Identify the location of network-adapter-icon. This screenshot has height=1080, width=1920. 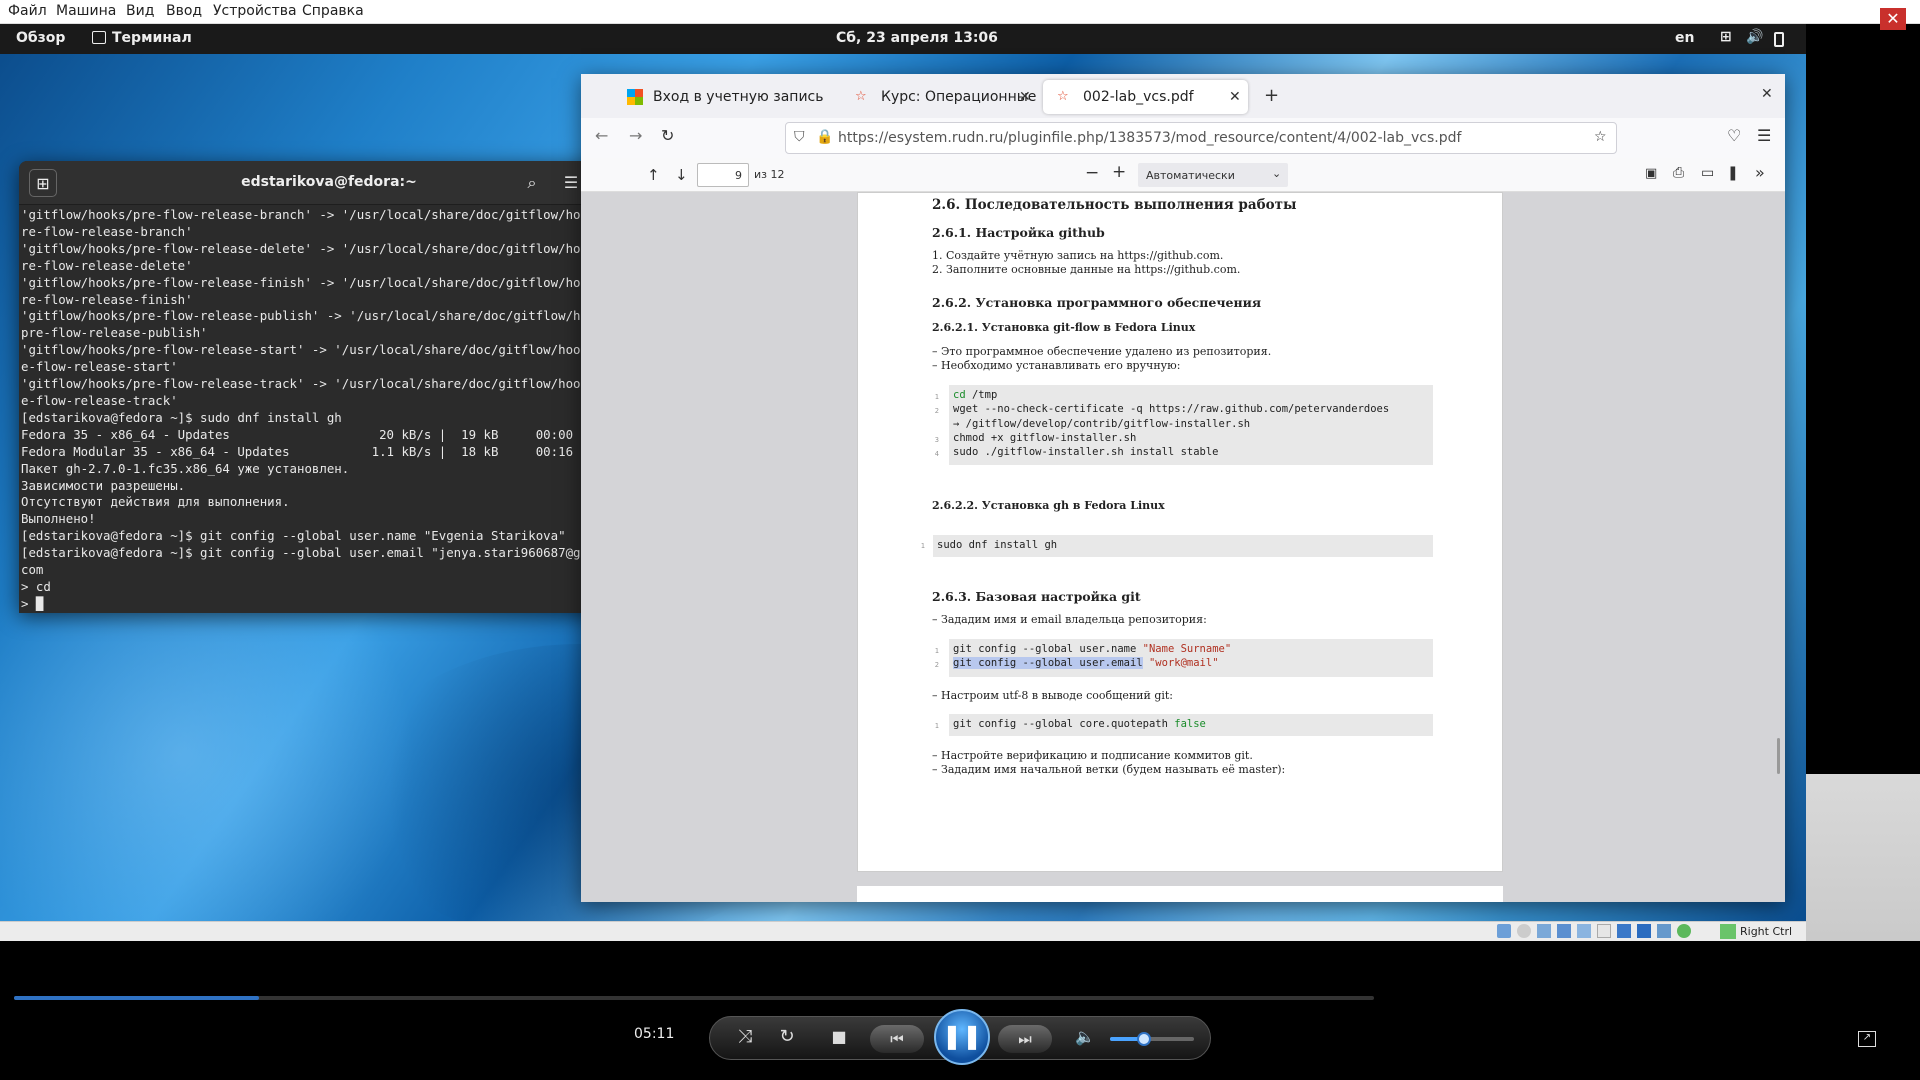
(1564, 931).